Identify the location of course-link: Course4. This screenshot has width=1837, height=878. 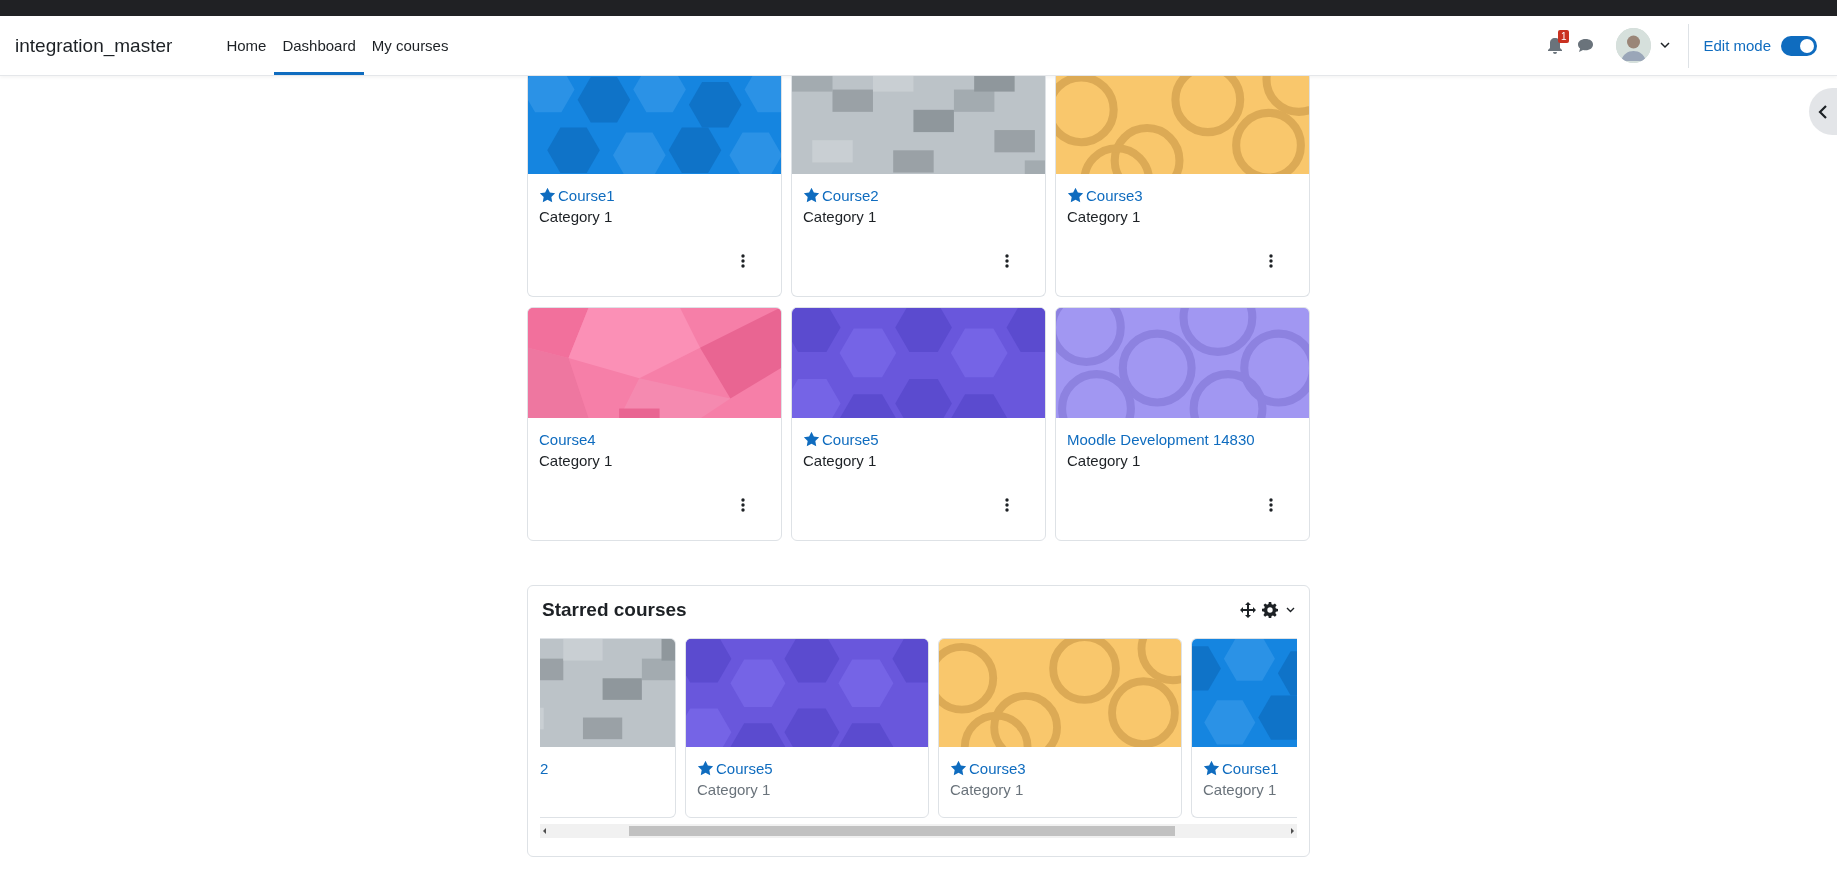
(567, 439).